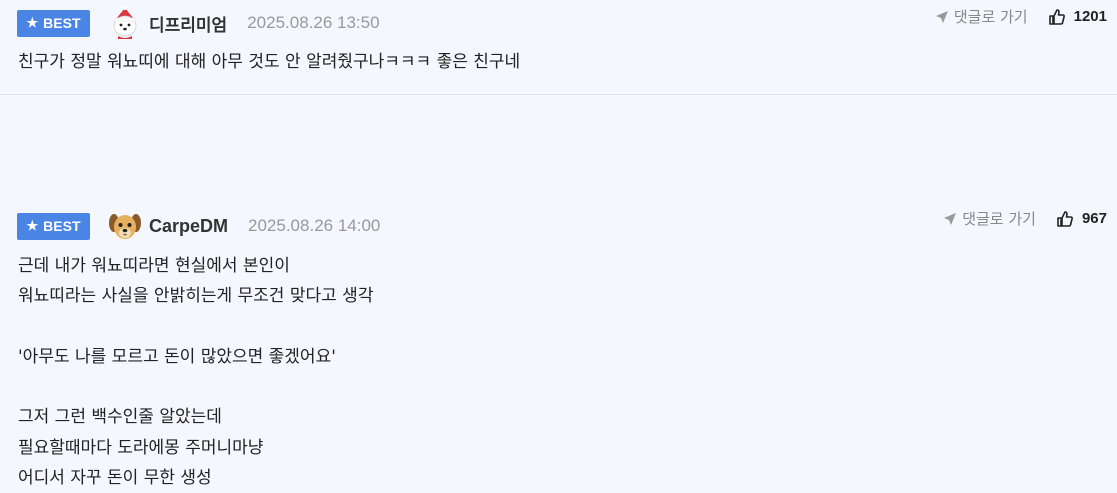  Describe the element at coordinates (188, 23) in the screenshot. I see `nickname: 디프리미엄` at that location.